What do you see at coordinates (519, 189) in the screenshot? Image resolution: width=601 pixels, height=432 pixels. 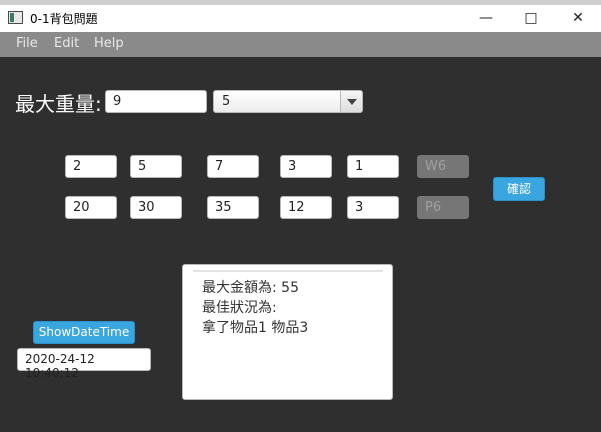 I see `confirm-button: 確認` at bounding box center [519, 189].